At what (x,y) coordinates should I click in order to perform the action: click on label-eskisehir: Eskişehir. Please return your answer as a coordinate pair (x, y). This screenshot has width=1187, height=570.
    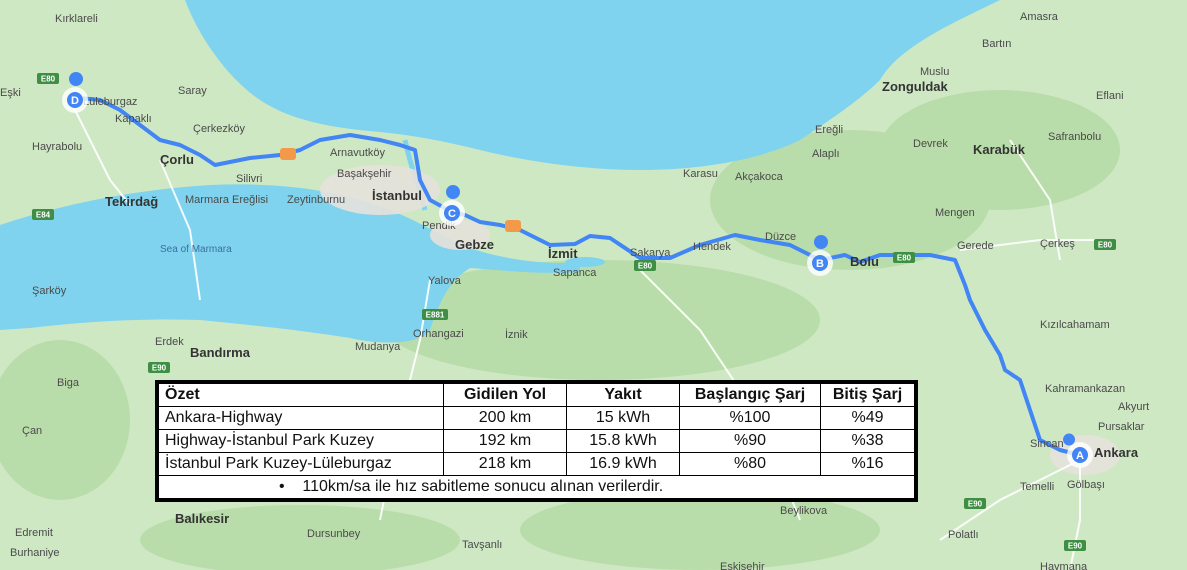
    Looking at the image, I should click on (742, 565).